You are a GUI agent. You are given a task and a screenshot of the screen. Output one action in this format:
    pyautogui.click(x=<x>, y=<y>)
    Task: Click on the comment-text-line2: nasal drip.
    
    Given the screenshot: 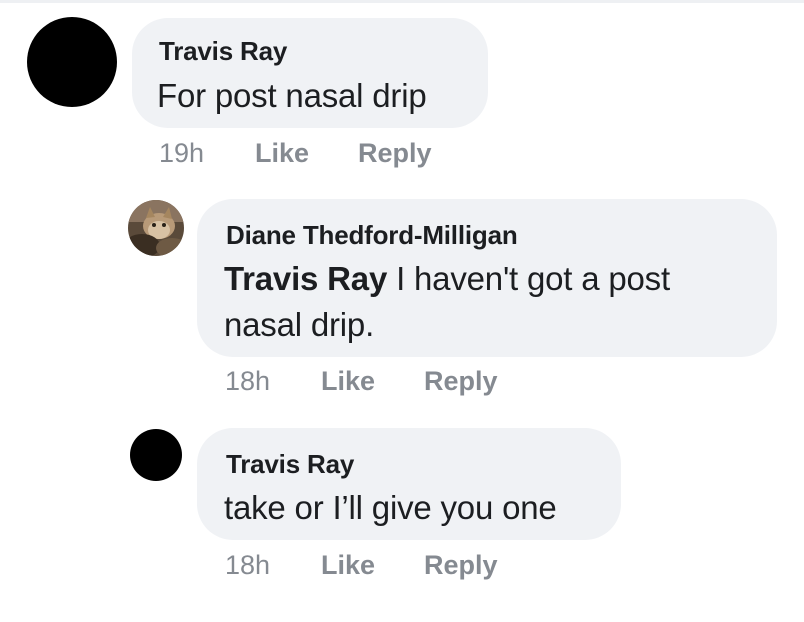 What is the action you would take?
    pyautogui.click(x=299, y=324)
    